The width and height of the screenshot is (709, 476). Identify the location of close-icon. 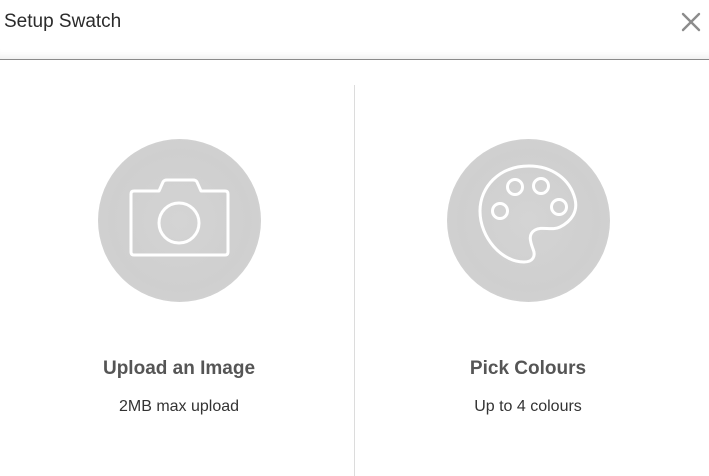
(691, 22).